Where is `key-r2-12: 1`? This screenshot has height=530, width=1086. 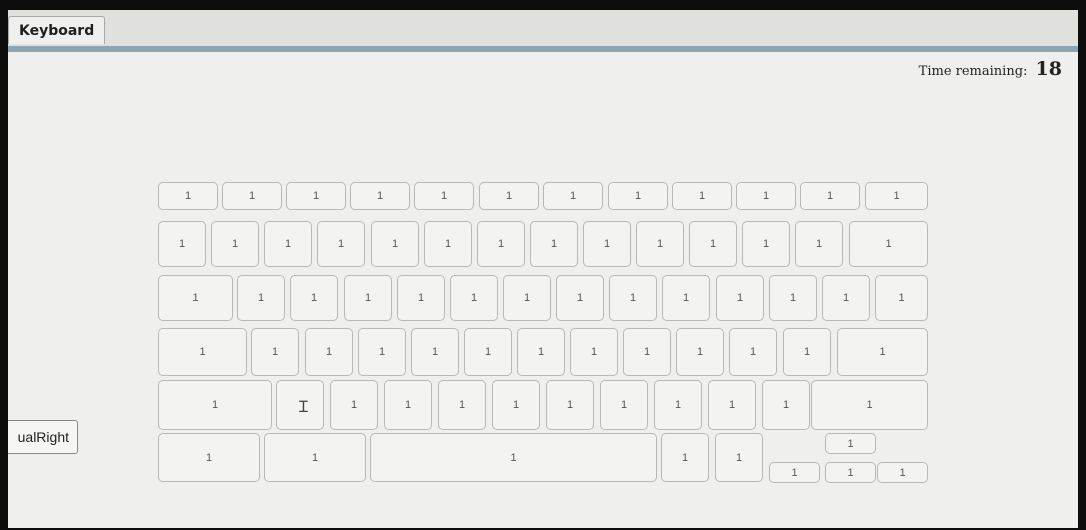
key-r2-12: 1 is located at coordinates (846, 298).